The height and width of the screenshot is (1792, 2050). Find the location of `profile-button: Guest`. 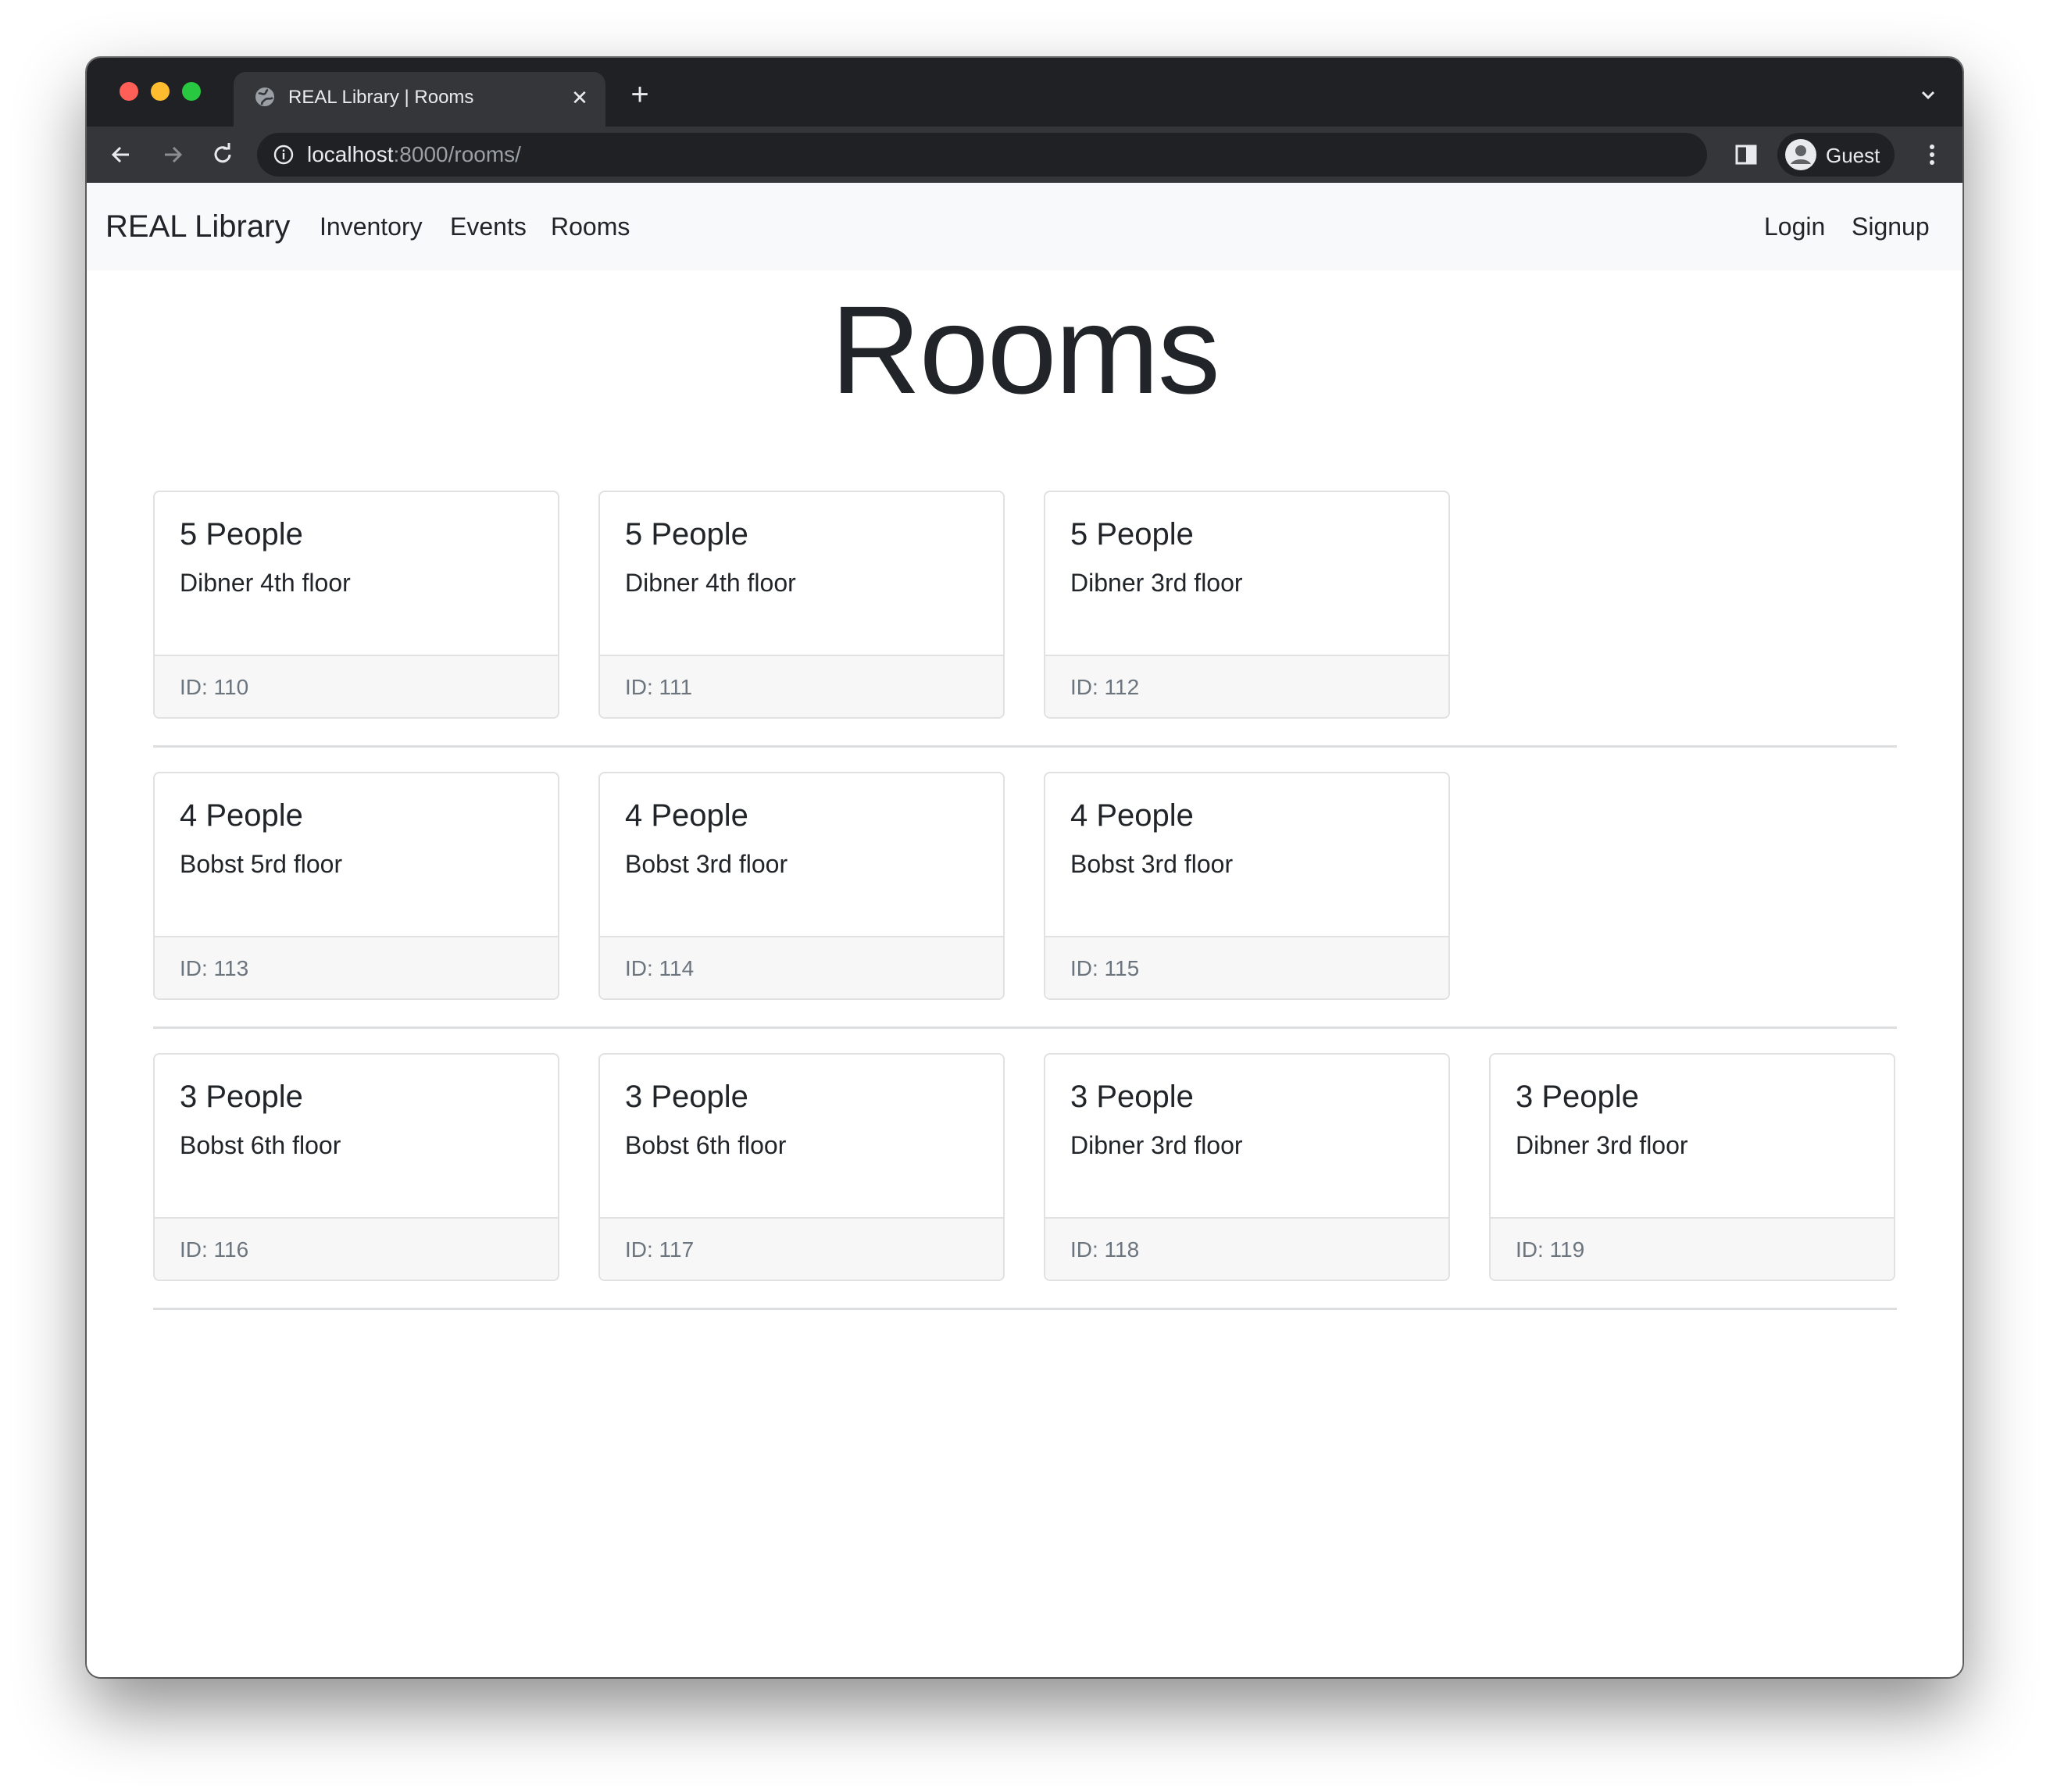

profile-button: Guest is located at coordinates (1836, 155).